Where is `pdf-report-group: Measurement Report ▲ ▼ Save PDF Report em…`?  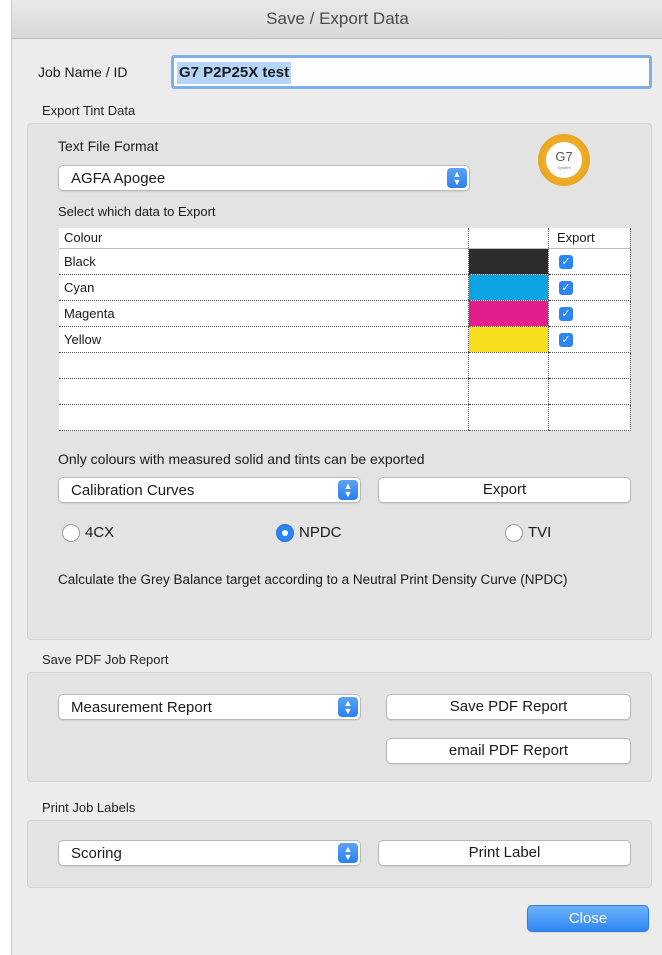
pdf-report-group: Measurement Report ▲ ▼ Save PDF Report em… is located at coordinates (339, 727).